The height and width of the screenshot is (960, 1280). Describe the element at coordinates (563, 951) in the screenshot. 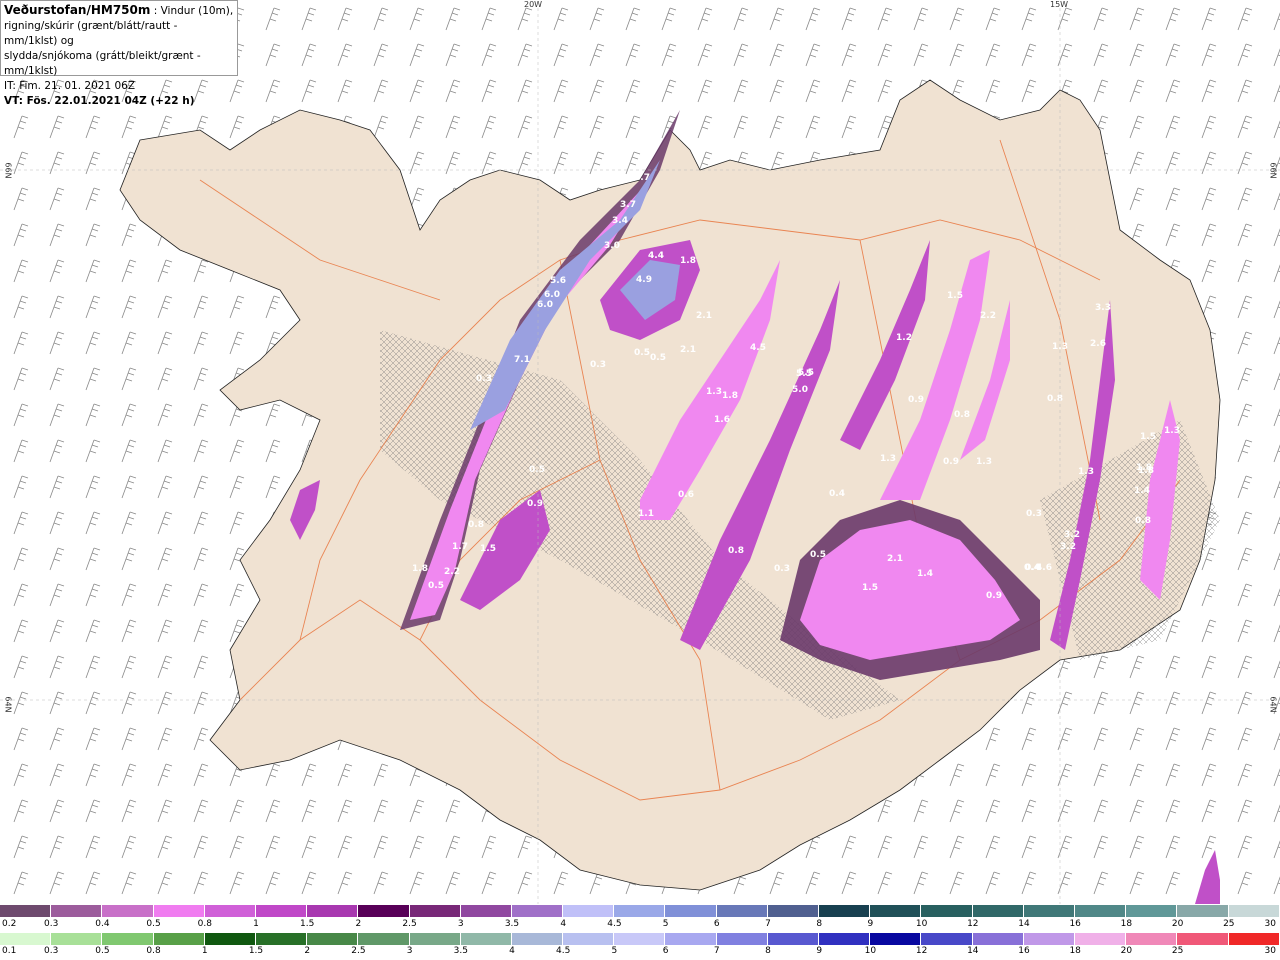

I see `legend-label: 4.5` at that location.